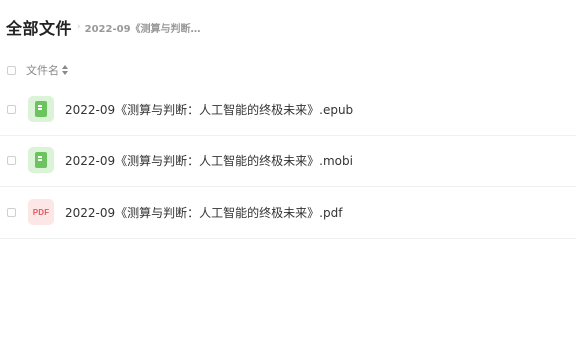  I want to click on sort-icon, so click(65, 70).